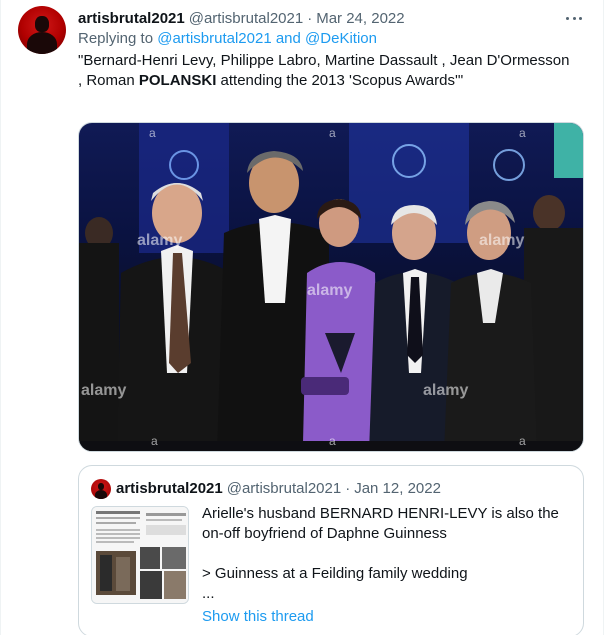  Describe the element at coordinates (101, 494) in the screenshot. I see `quoted-avatar-body-shape` at that location.